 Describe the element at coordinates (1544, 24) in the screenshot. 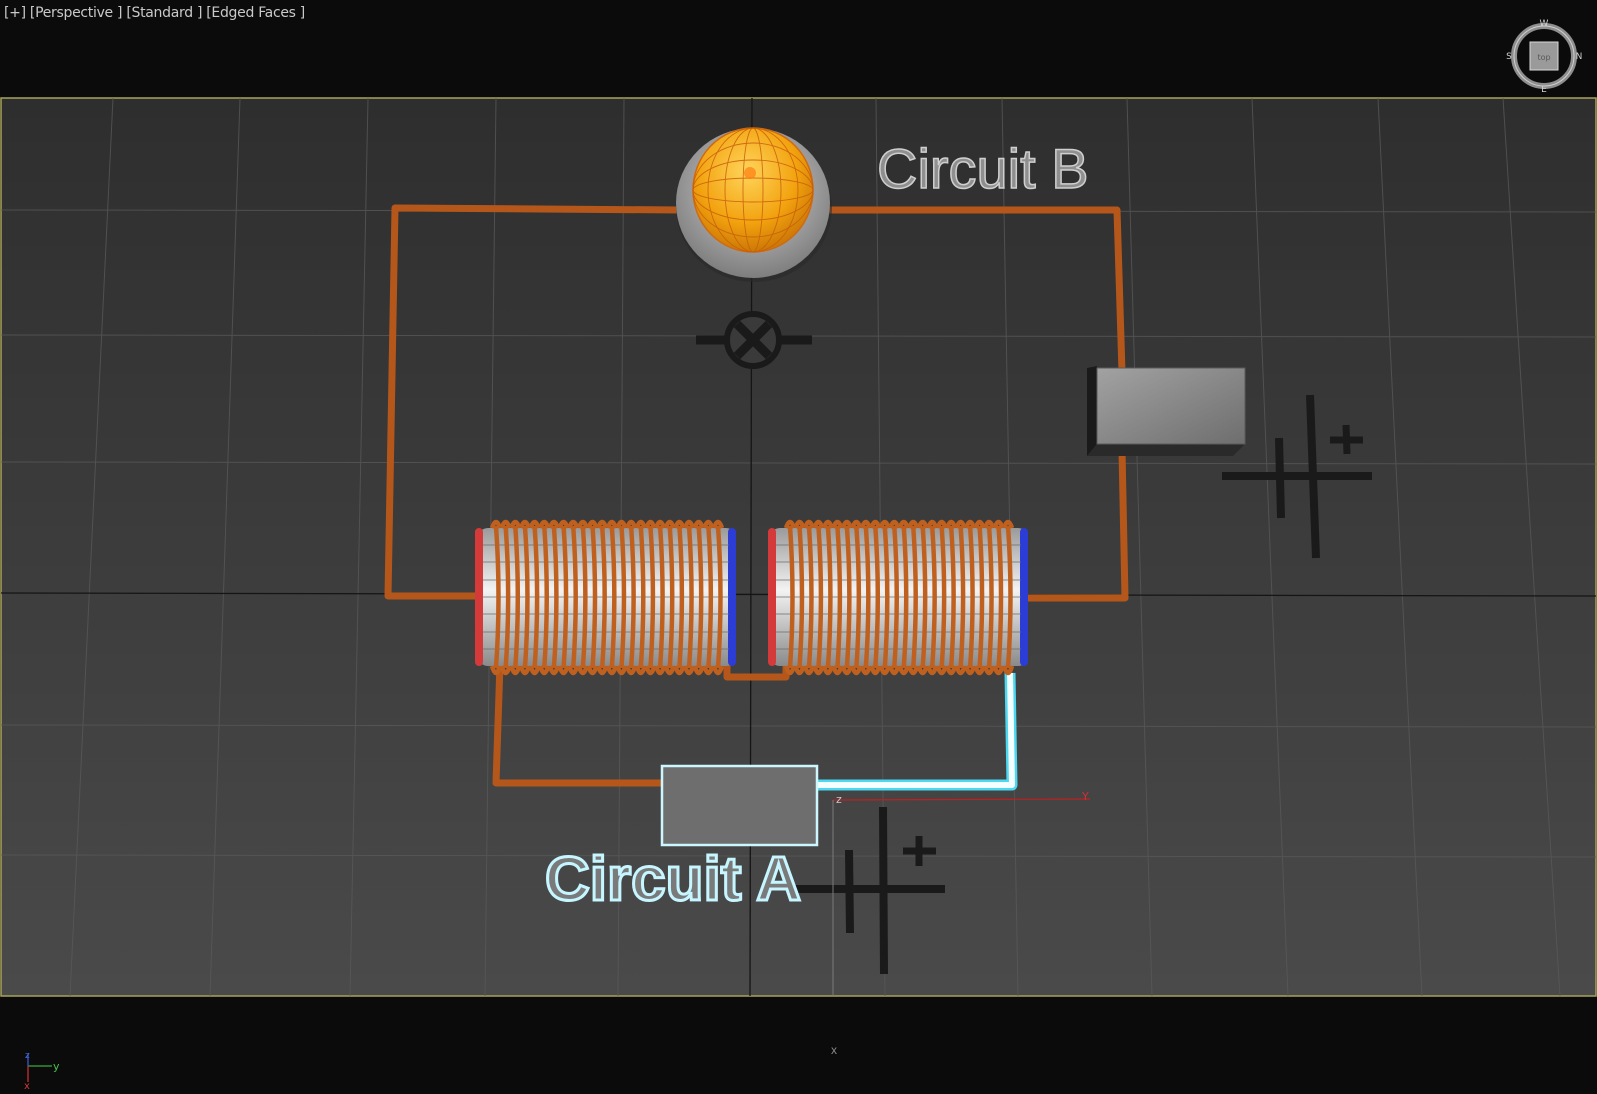

I see `compass-w-label: W` at that location.